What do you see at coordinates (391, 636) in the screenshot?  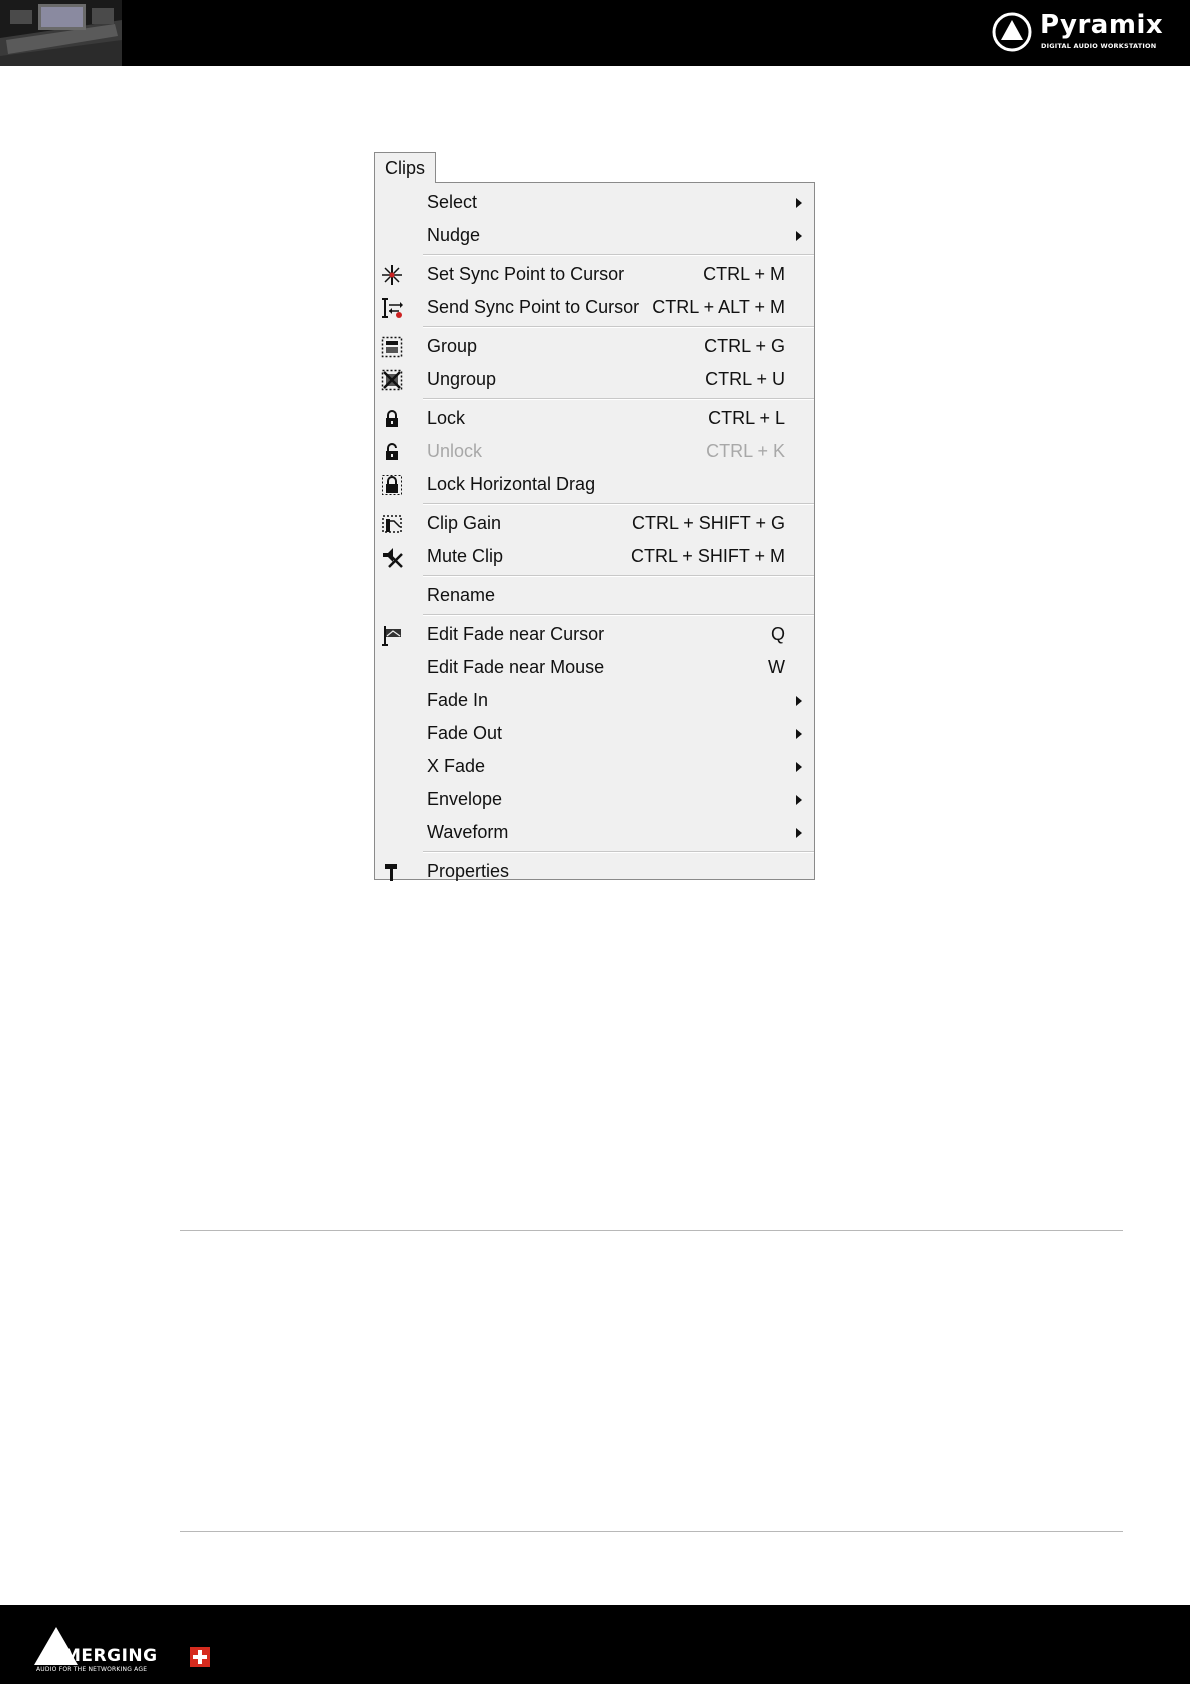 I see `edit-fade-icon` at bounding box center [391, 636].